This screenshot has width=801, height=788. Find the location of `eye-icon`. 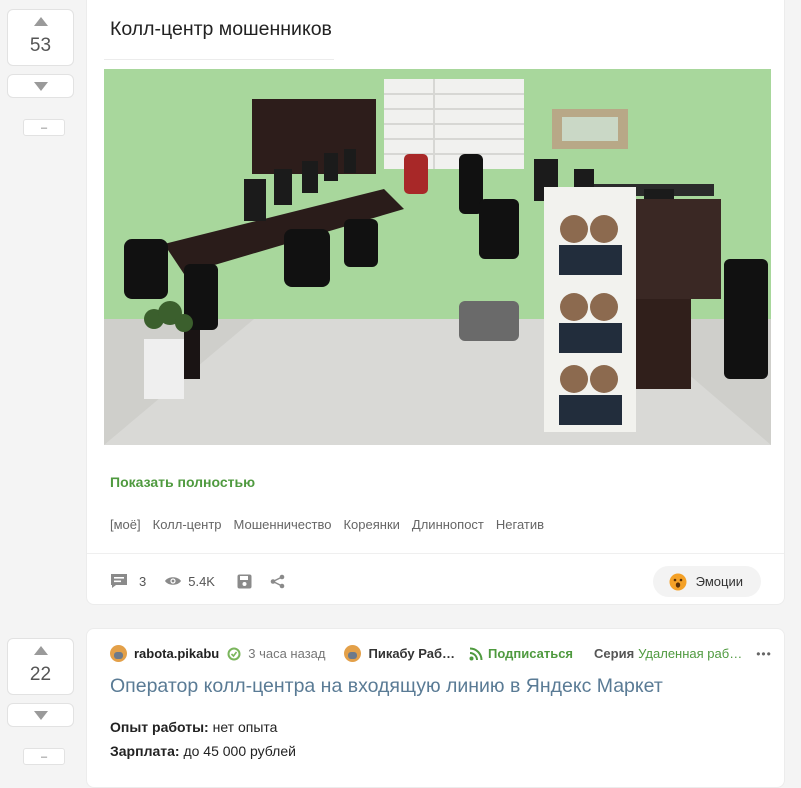

eye-icon is located at coordinates (173, 581).